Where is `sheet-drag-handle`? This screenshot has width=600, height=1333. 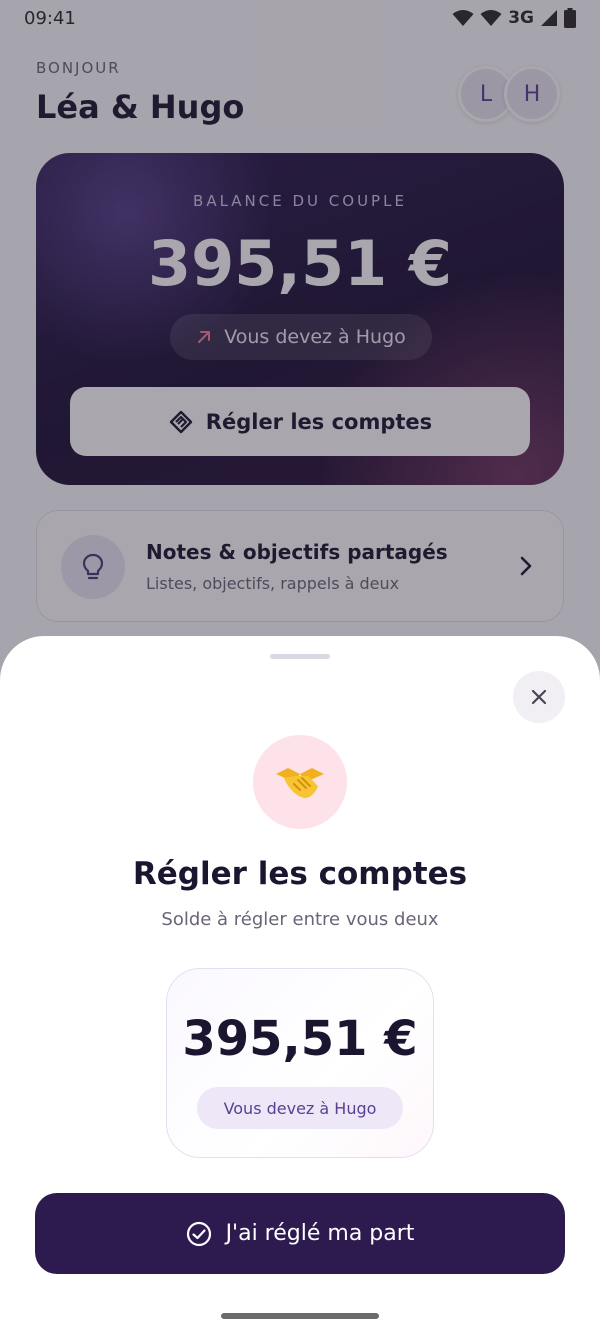
sheet-drag-handle is located at coordinates (300, 656).